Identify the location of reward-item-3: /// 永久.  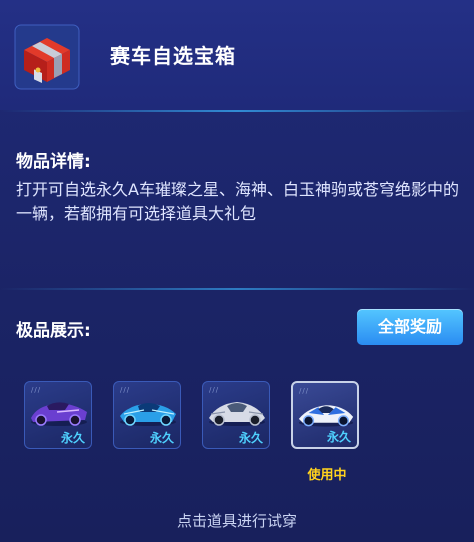
(236, 415).